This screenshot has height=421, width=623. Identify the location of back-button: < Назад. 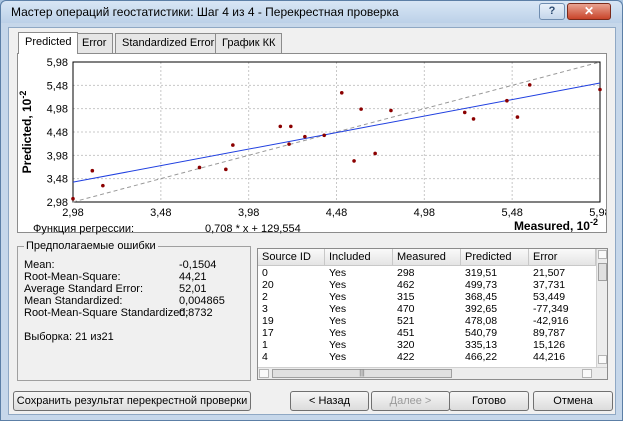
(329, 401).